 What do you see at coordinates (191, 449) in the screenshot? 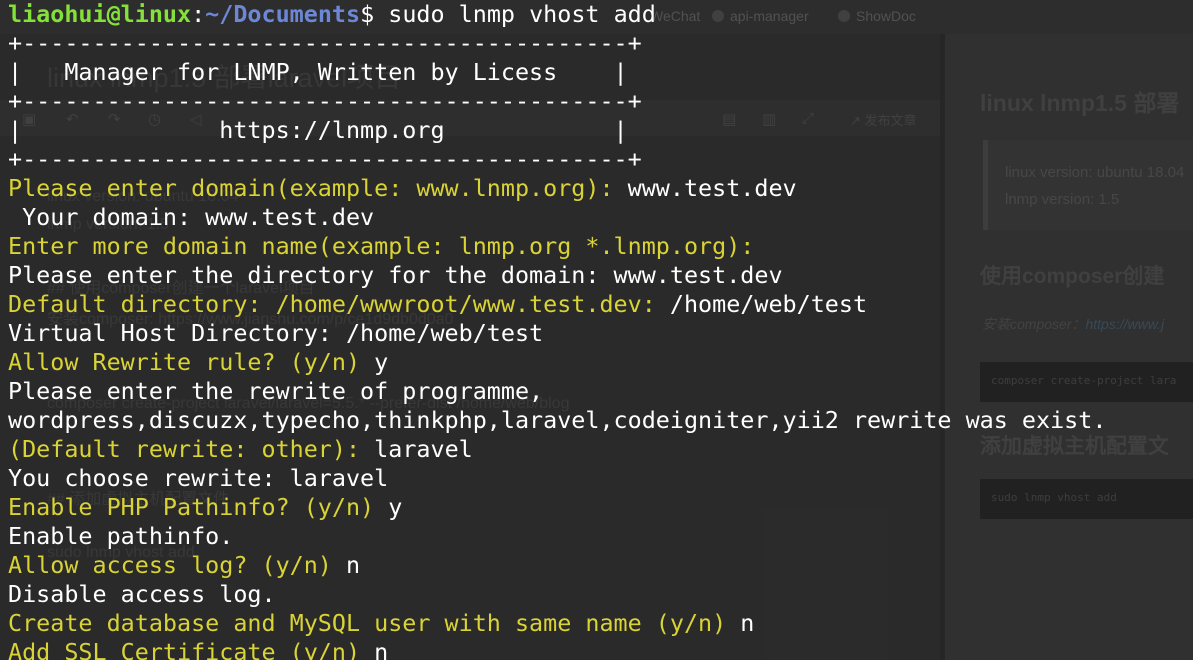
I see `question-text: (Default rewrite: other):` at bounding box center [191, 449].